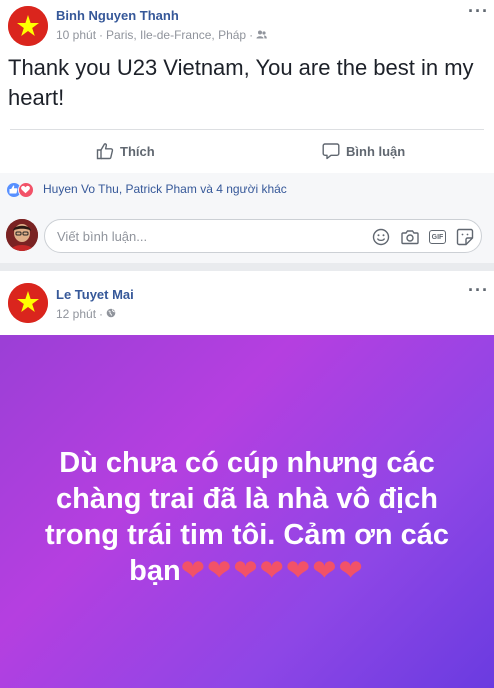 This screenshot has height=688, width=494. I want to click on comment-tools: GIF, so click(423, 237).